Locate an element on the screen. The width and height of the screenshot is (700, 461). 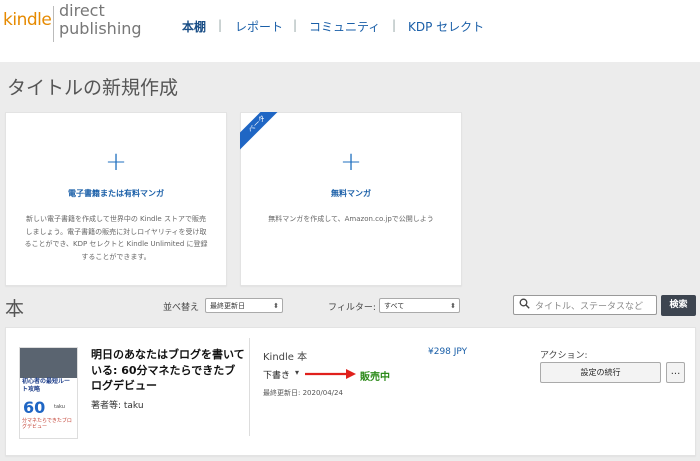
nav-bookshelf: 本棚 is located at coordinates (194, 26).